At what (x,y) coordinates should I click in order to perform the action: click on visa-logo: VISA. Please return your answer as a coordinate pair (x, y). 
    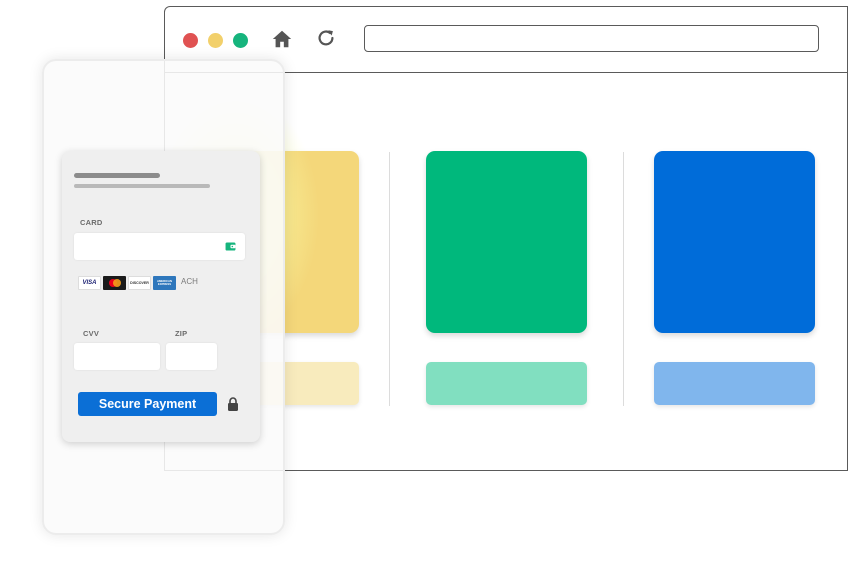
    Looking at the image, I should click on (89, 283).